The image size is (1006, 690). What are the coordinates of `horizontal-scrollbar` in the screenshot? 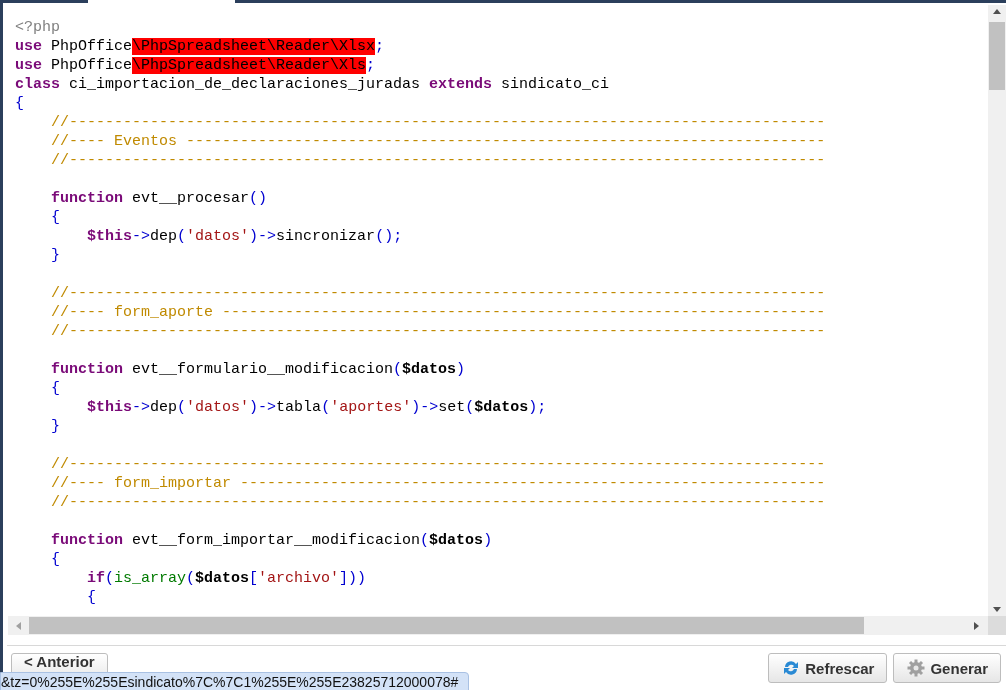 It's located at (507, 625).